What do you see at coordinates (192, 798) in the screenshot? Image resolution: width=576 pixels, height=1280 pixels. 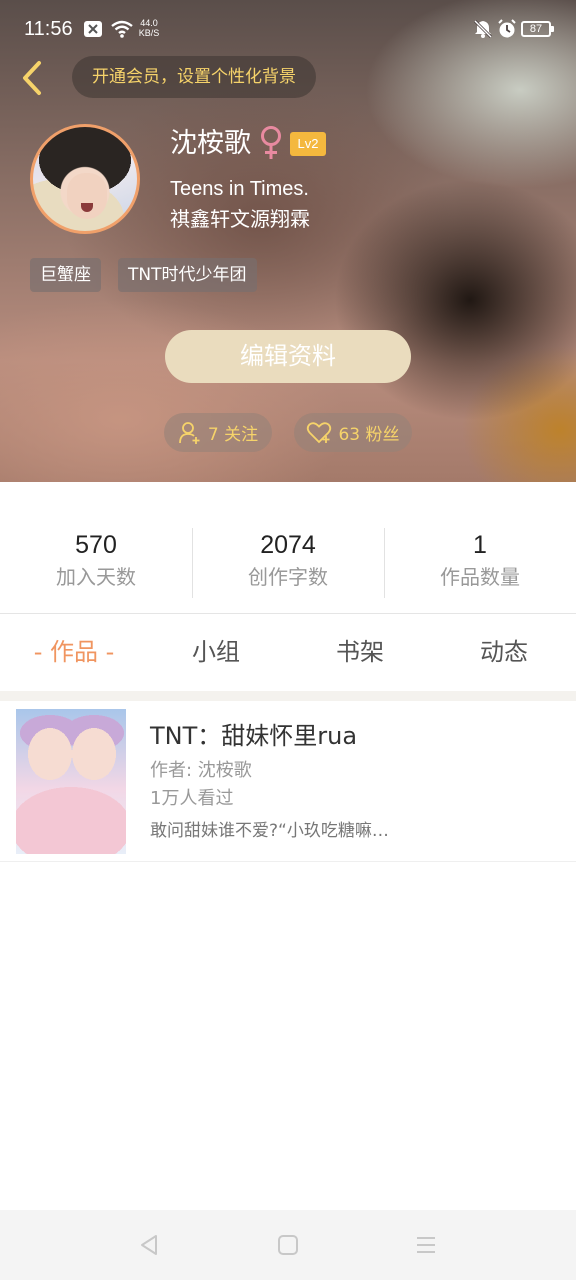 I see `work-views: 1万人看过` at bounding box center [192, 798].